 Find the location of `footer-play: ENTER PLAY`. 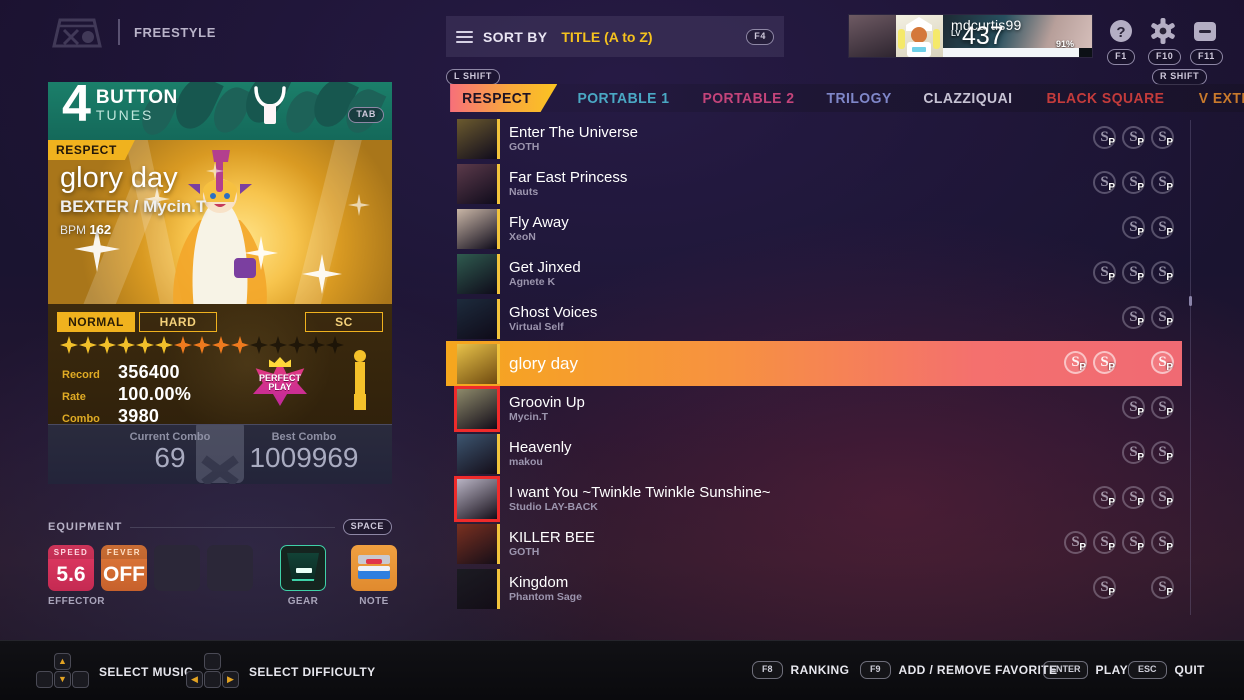

footer-play: ENTER PLAY is located at coordinates (1085, 670).